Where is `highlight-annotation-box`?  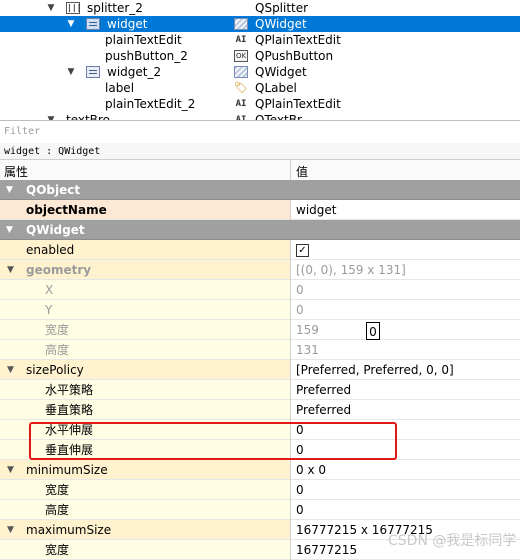 highlight-annotation-box is located at coordinates (213, 441).